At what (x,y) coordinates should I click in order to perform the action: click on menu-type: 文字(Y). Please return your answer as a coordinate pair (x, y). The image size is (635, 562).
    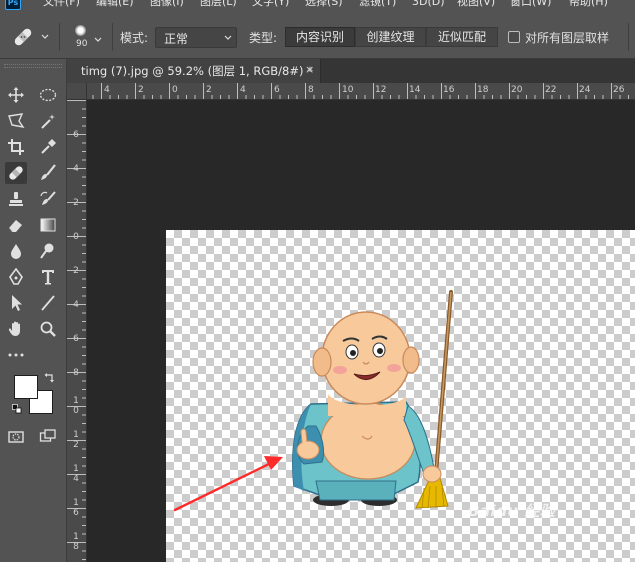
    Looking at the image, I should click on (270, 4).